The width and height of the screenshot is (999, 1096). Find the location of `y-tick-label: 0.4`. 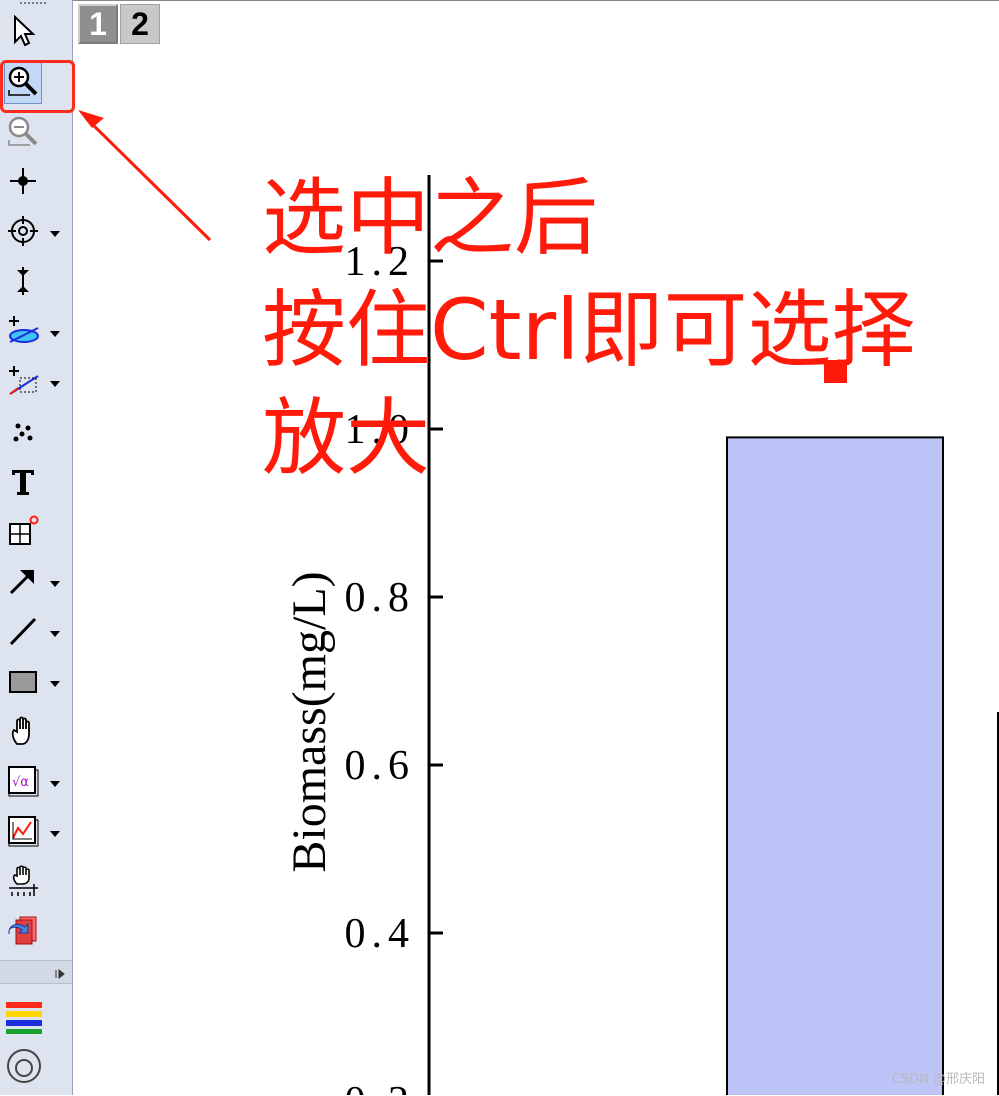

y-tick-label: 0.4 is located at coordinates (380, 934).